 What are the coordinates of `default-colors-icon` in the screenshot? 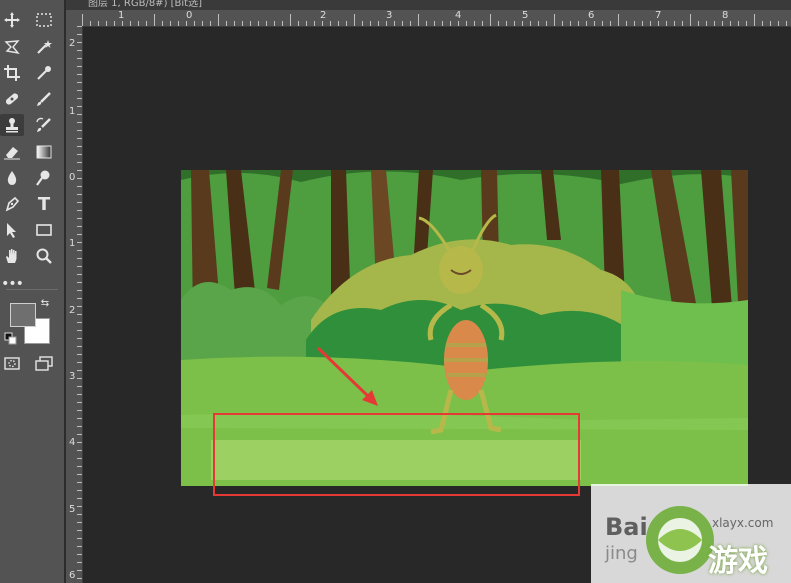 It's located at (11, 339).